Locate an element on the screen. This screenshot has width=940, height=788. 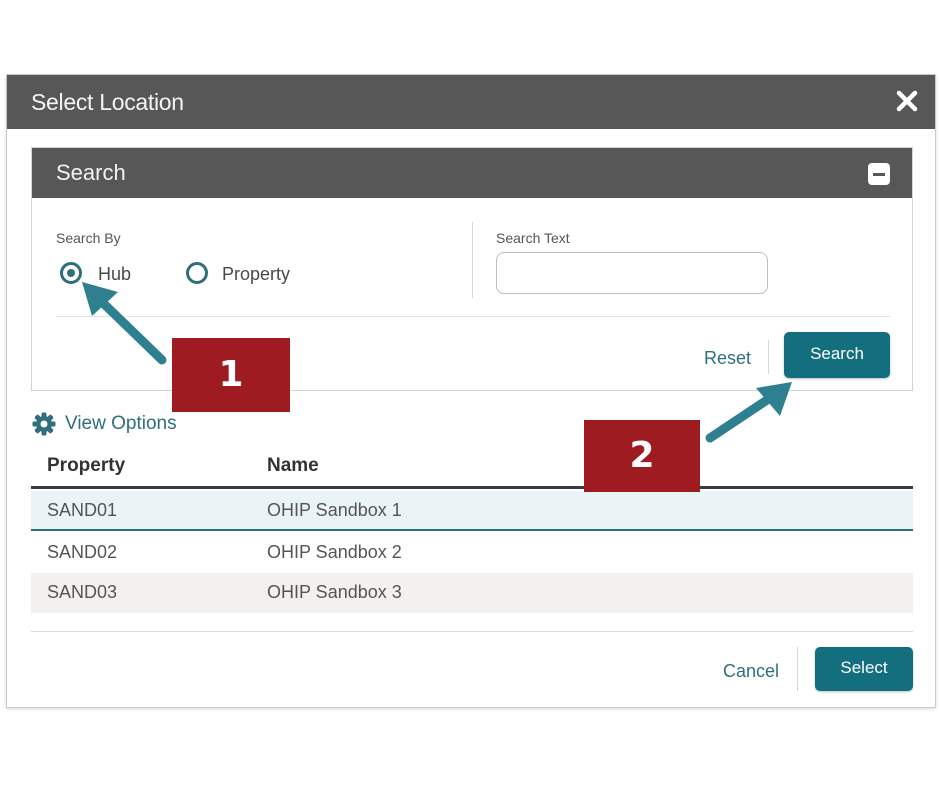
view-options-label: View Options is located at coordinates (121, 424).